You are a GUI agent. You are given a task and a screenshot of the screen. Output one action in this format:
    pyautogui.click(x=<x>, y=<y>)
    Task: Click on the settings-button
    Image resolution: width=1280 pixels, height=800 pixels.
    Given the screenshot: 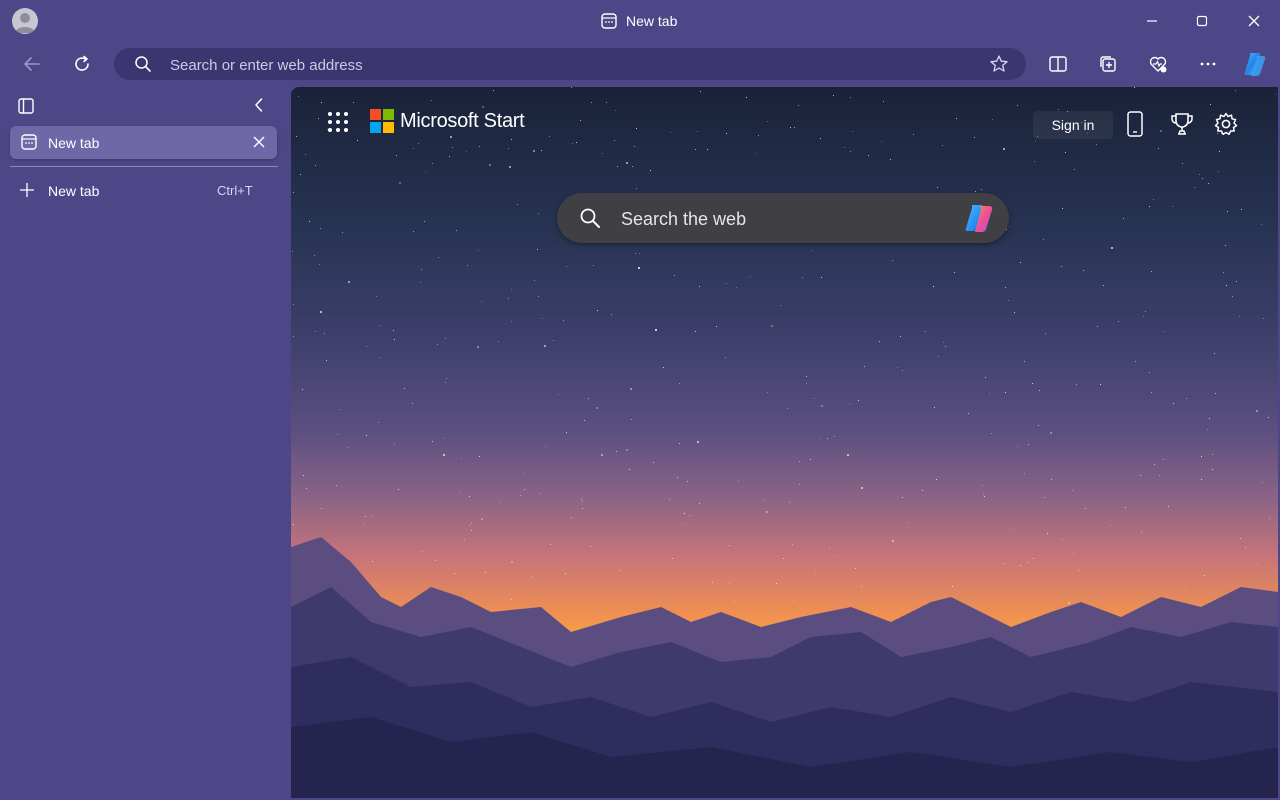 What is the action you would take?
    pyautogui.click(x=1226, y=124)
    